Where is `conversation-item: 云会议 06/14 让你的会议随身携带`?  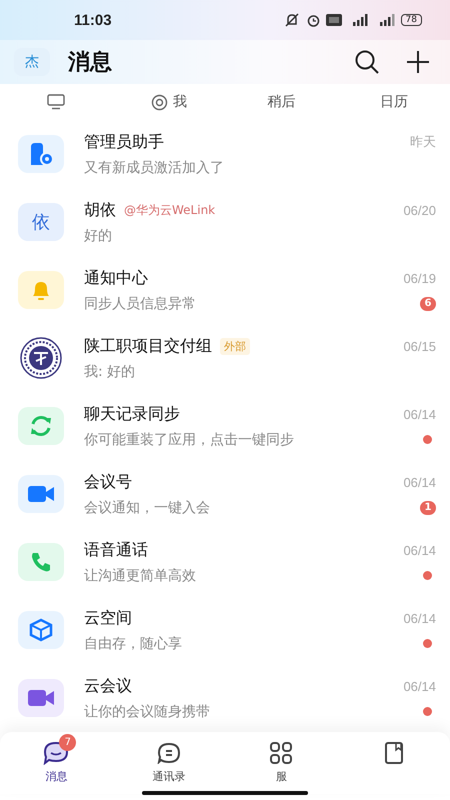
conversation-item: 云会议 06/14 让你的会议随身携带 is located at coordinates (225, 698).